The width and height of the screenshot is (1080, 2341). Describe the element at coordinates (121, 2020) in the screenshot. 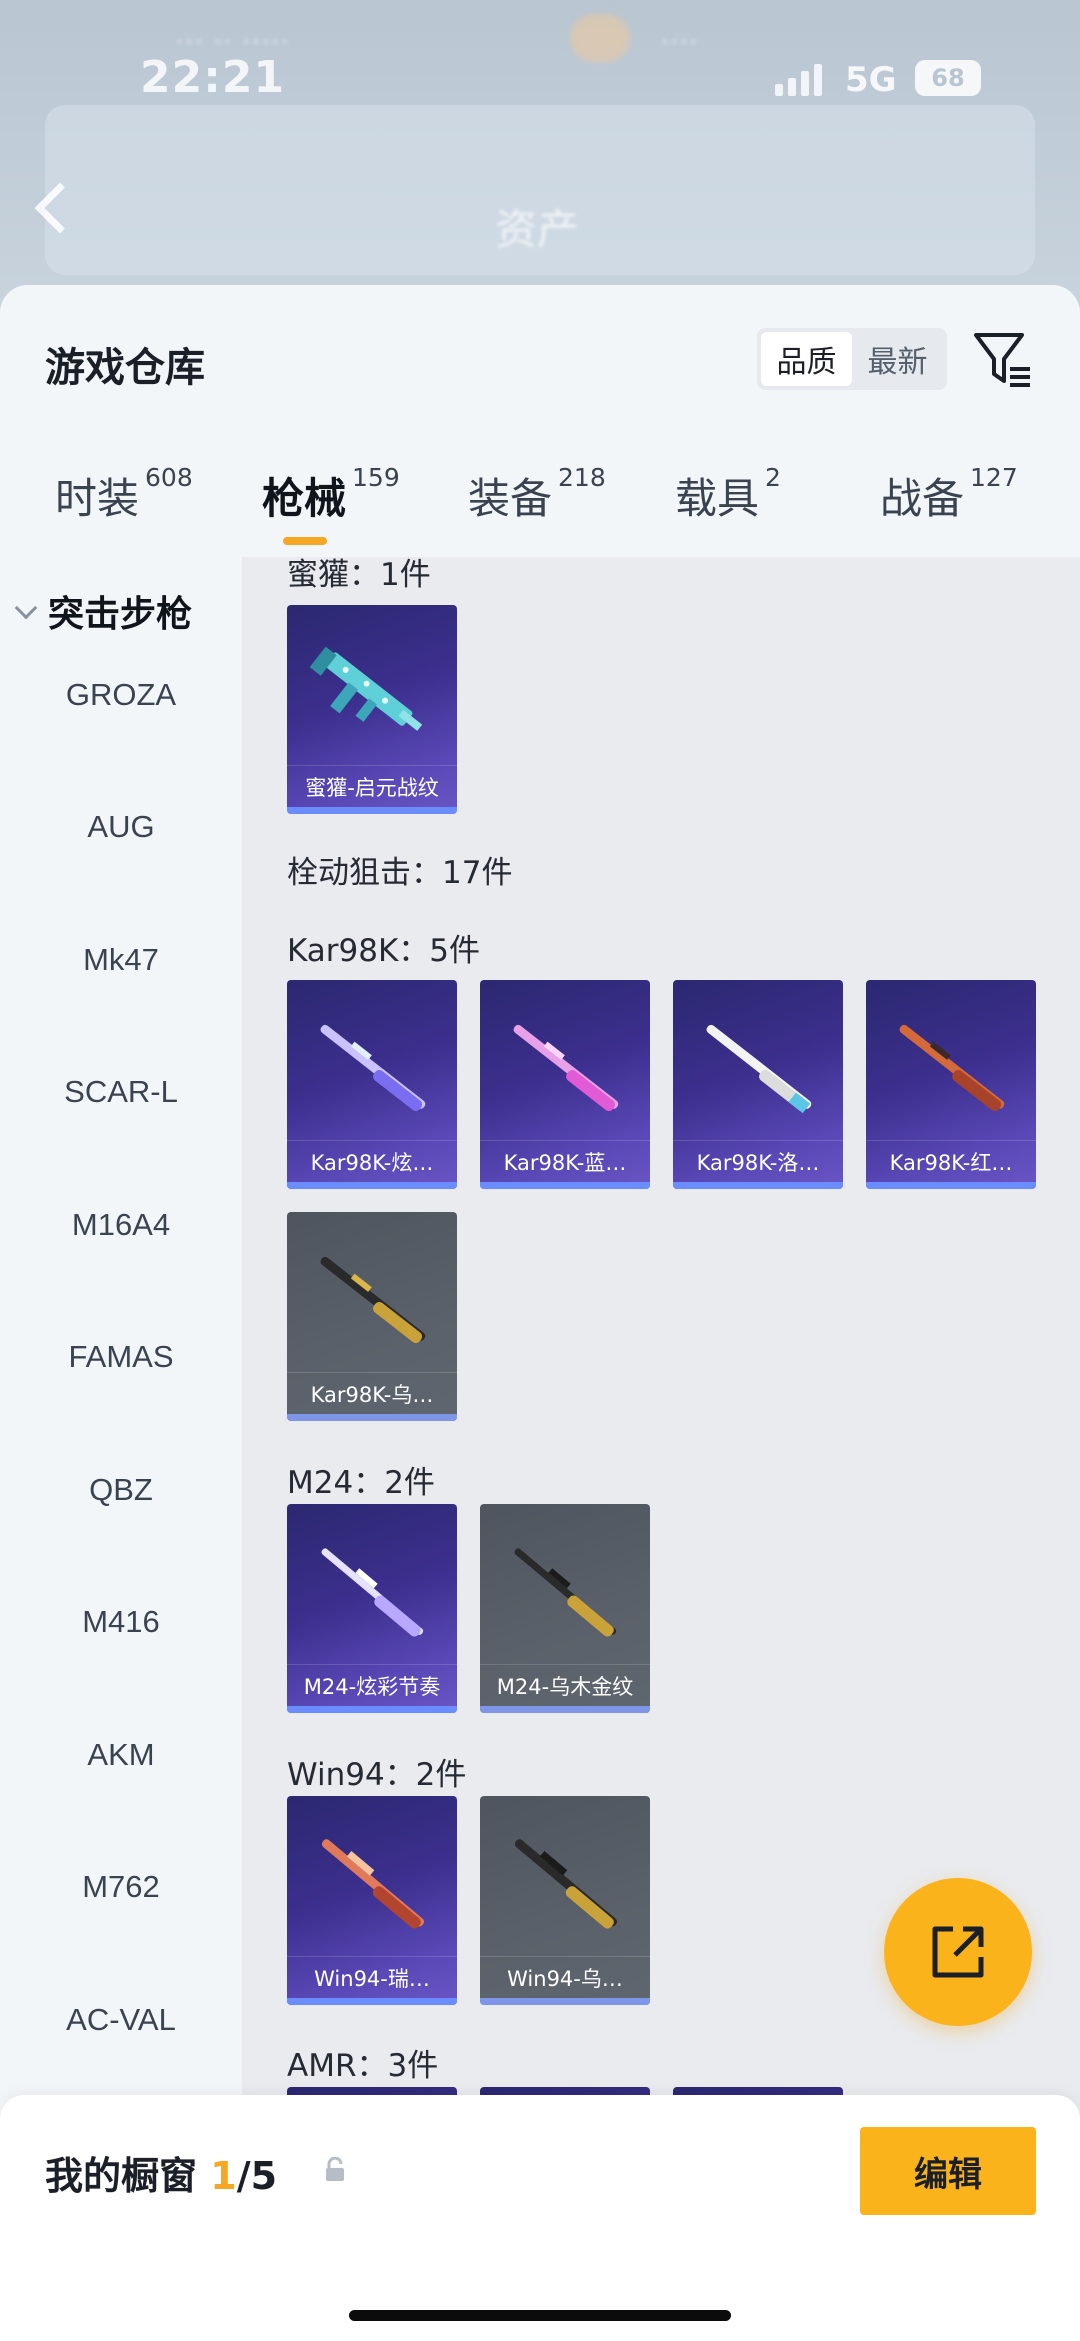

I see `sidebar-item-ac-val: AC-VAL` at that location.